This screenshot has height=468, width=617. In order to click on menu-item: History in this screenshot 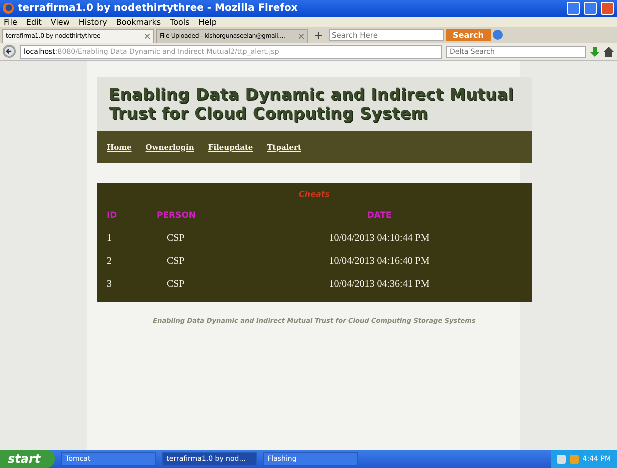, I will do `click(93, 22)`.